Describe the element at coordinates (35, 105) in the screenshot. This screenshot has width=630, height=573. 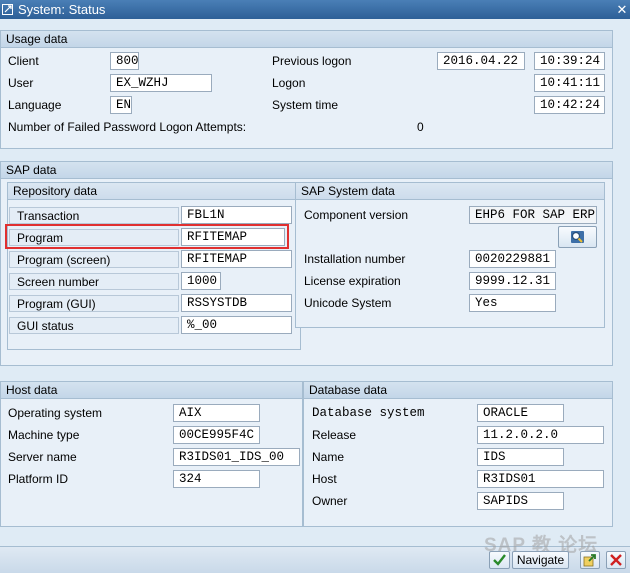
I see `language-label: Language` at that location.